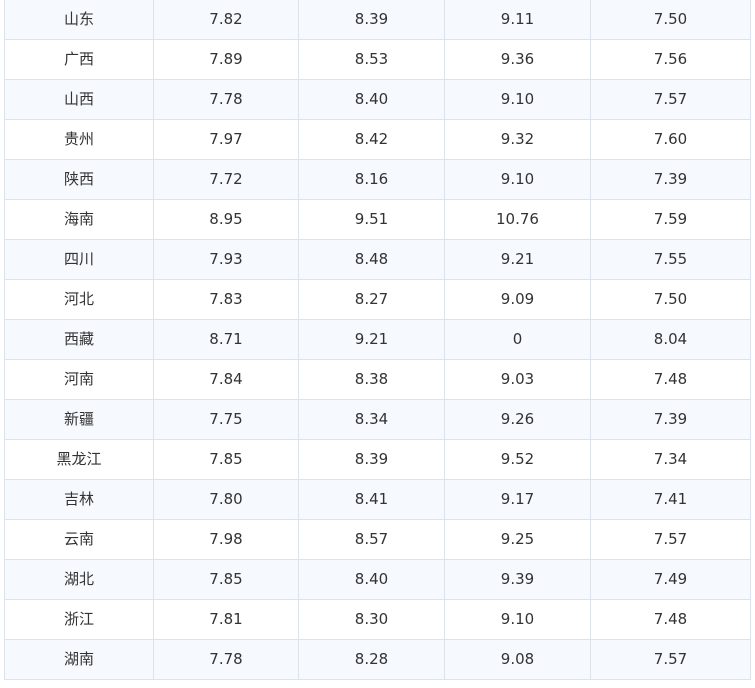  What do you see at coordinates (371, 339) in the screenshot?
I see `value-cell-2: 9.21` at bounding box center [371, 339].